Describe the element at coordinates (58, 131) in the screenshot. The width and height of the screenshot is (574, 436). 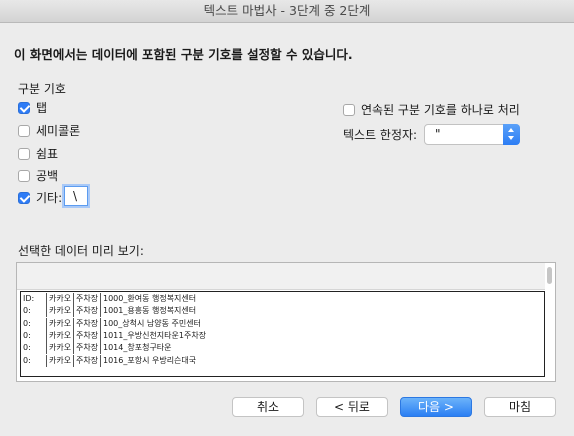
I see `semicolon-label: 세미콜론` at that location.